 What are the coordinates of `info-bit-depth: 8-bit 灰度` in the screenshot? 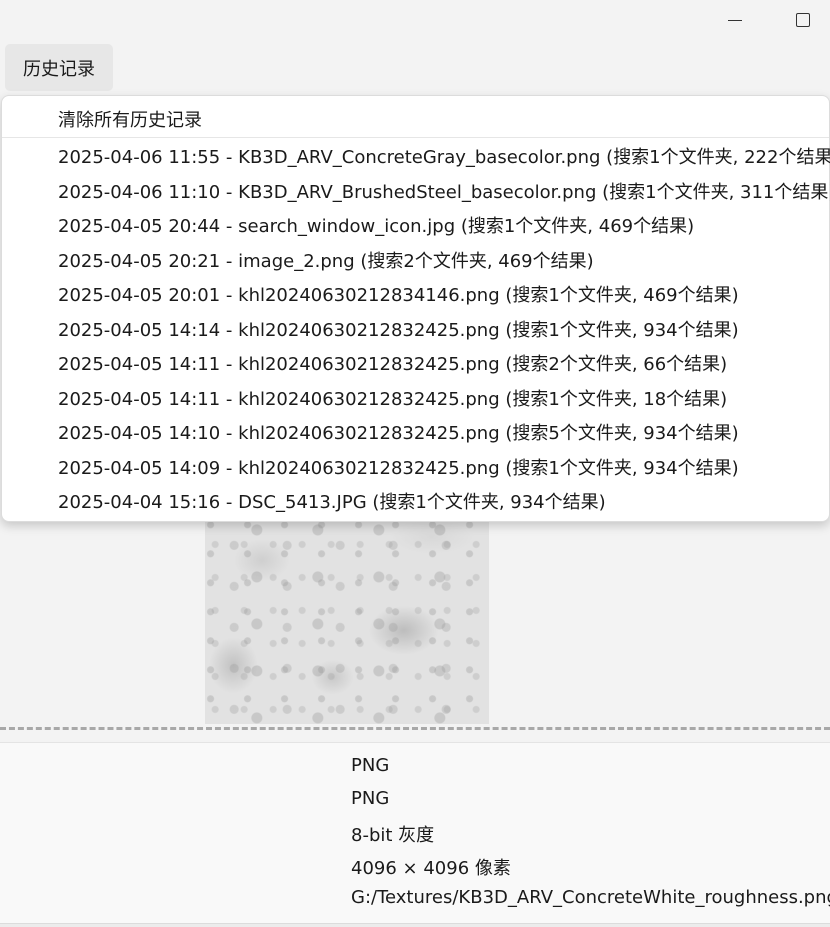 It's located at (393, 835).